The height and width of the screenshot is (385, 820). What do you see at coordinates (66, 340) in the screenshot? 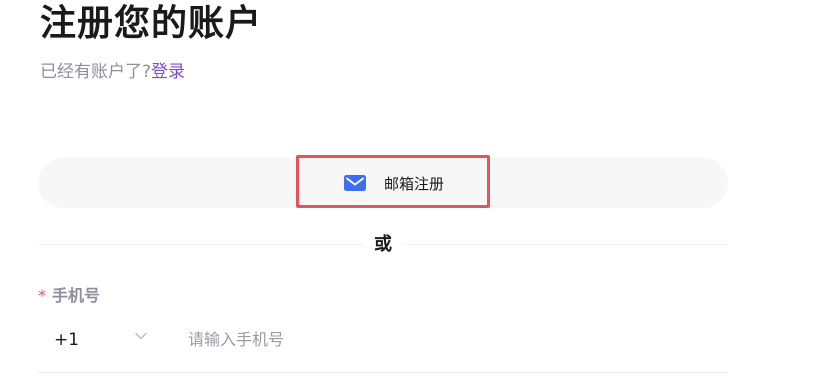
I see `country-code-select: +1` at bounding box center [66, 340].